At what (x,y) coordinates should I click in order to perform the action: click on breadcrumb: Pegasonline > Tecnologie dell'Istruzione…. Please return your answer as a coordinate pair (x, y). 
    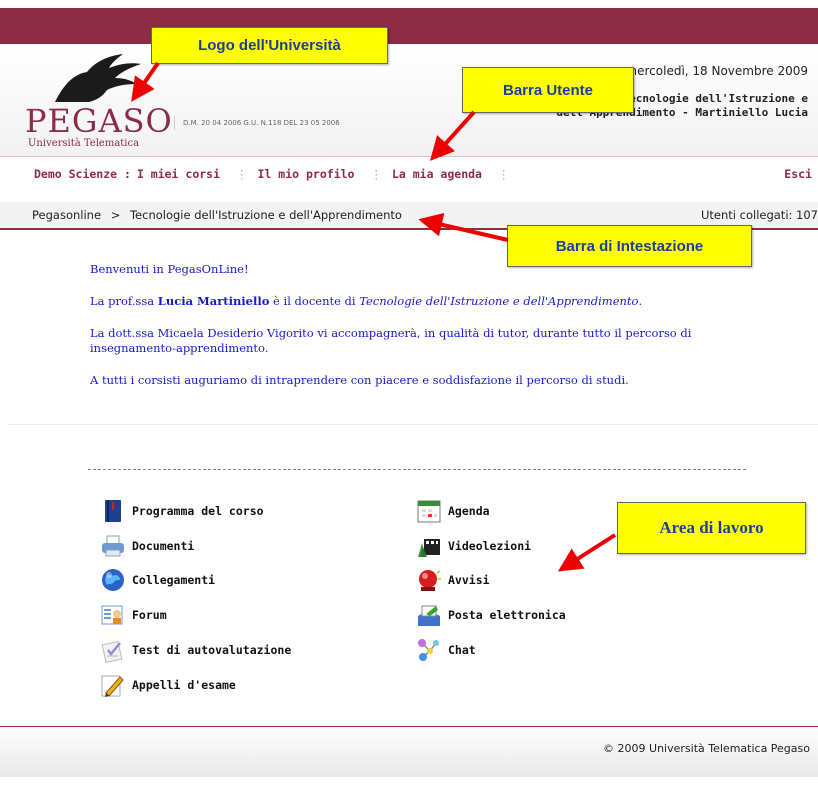
    Looking at the image, I should click on (217, 215).